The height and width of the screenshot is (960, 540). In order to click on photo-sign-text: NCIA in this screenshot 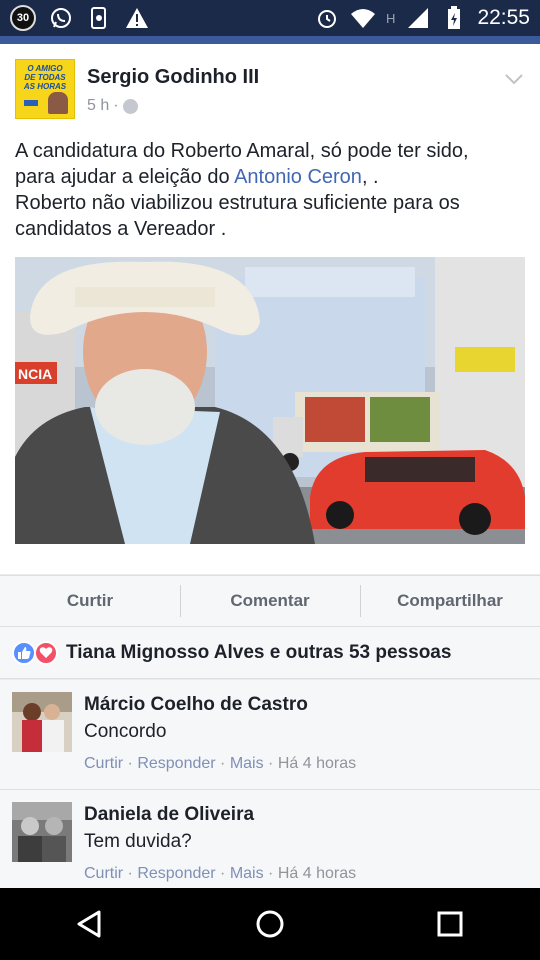, I will do `click(35, 374)`.